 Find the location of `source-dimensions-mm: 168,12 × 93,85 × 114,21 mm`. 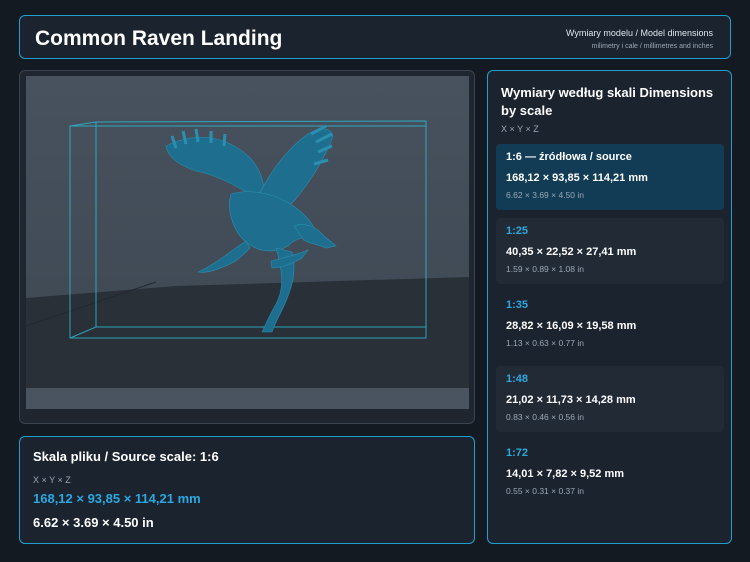

source-dimensions-mm: 168,12 × 93,85 × 114,21 mm is located at coordinates (117, 498).